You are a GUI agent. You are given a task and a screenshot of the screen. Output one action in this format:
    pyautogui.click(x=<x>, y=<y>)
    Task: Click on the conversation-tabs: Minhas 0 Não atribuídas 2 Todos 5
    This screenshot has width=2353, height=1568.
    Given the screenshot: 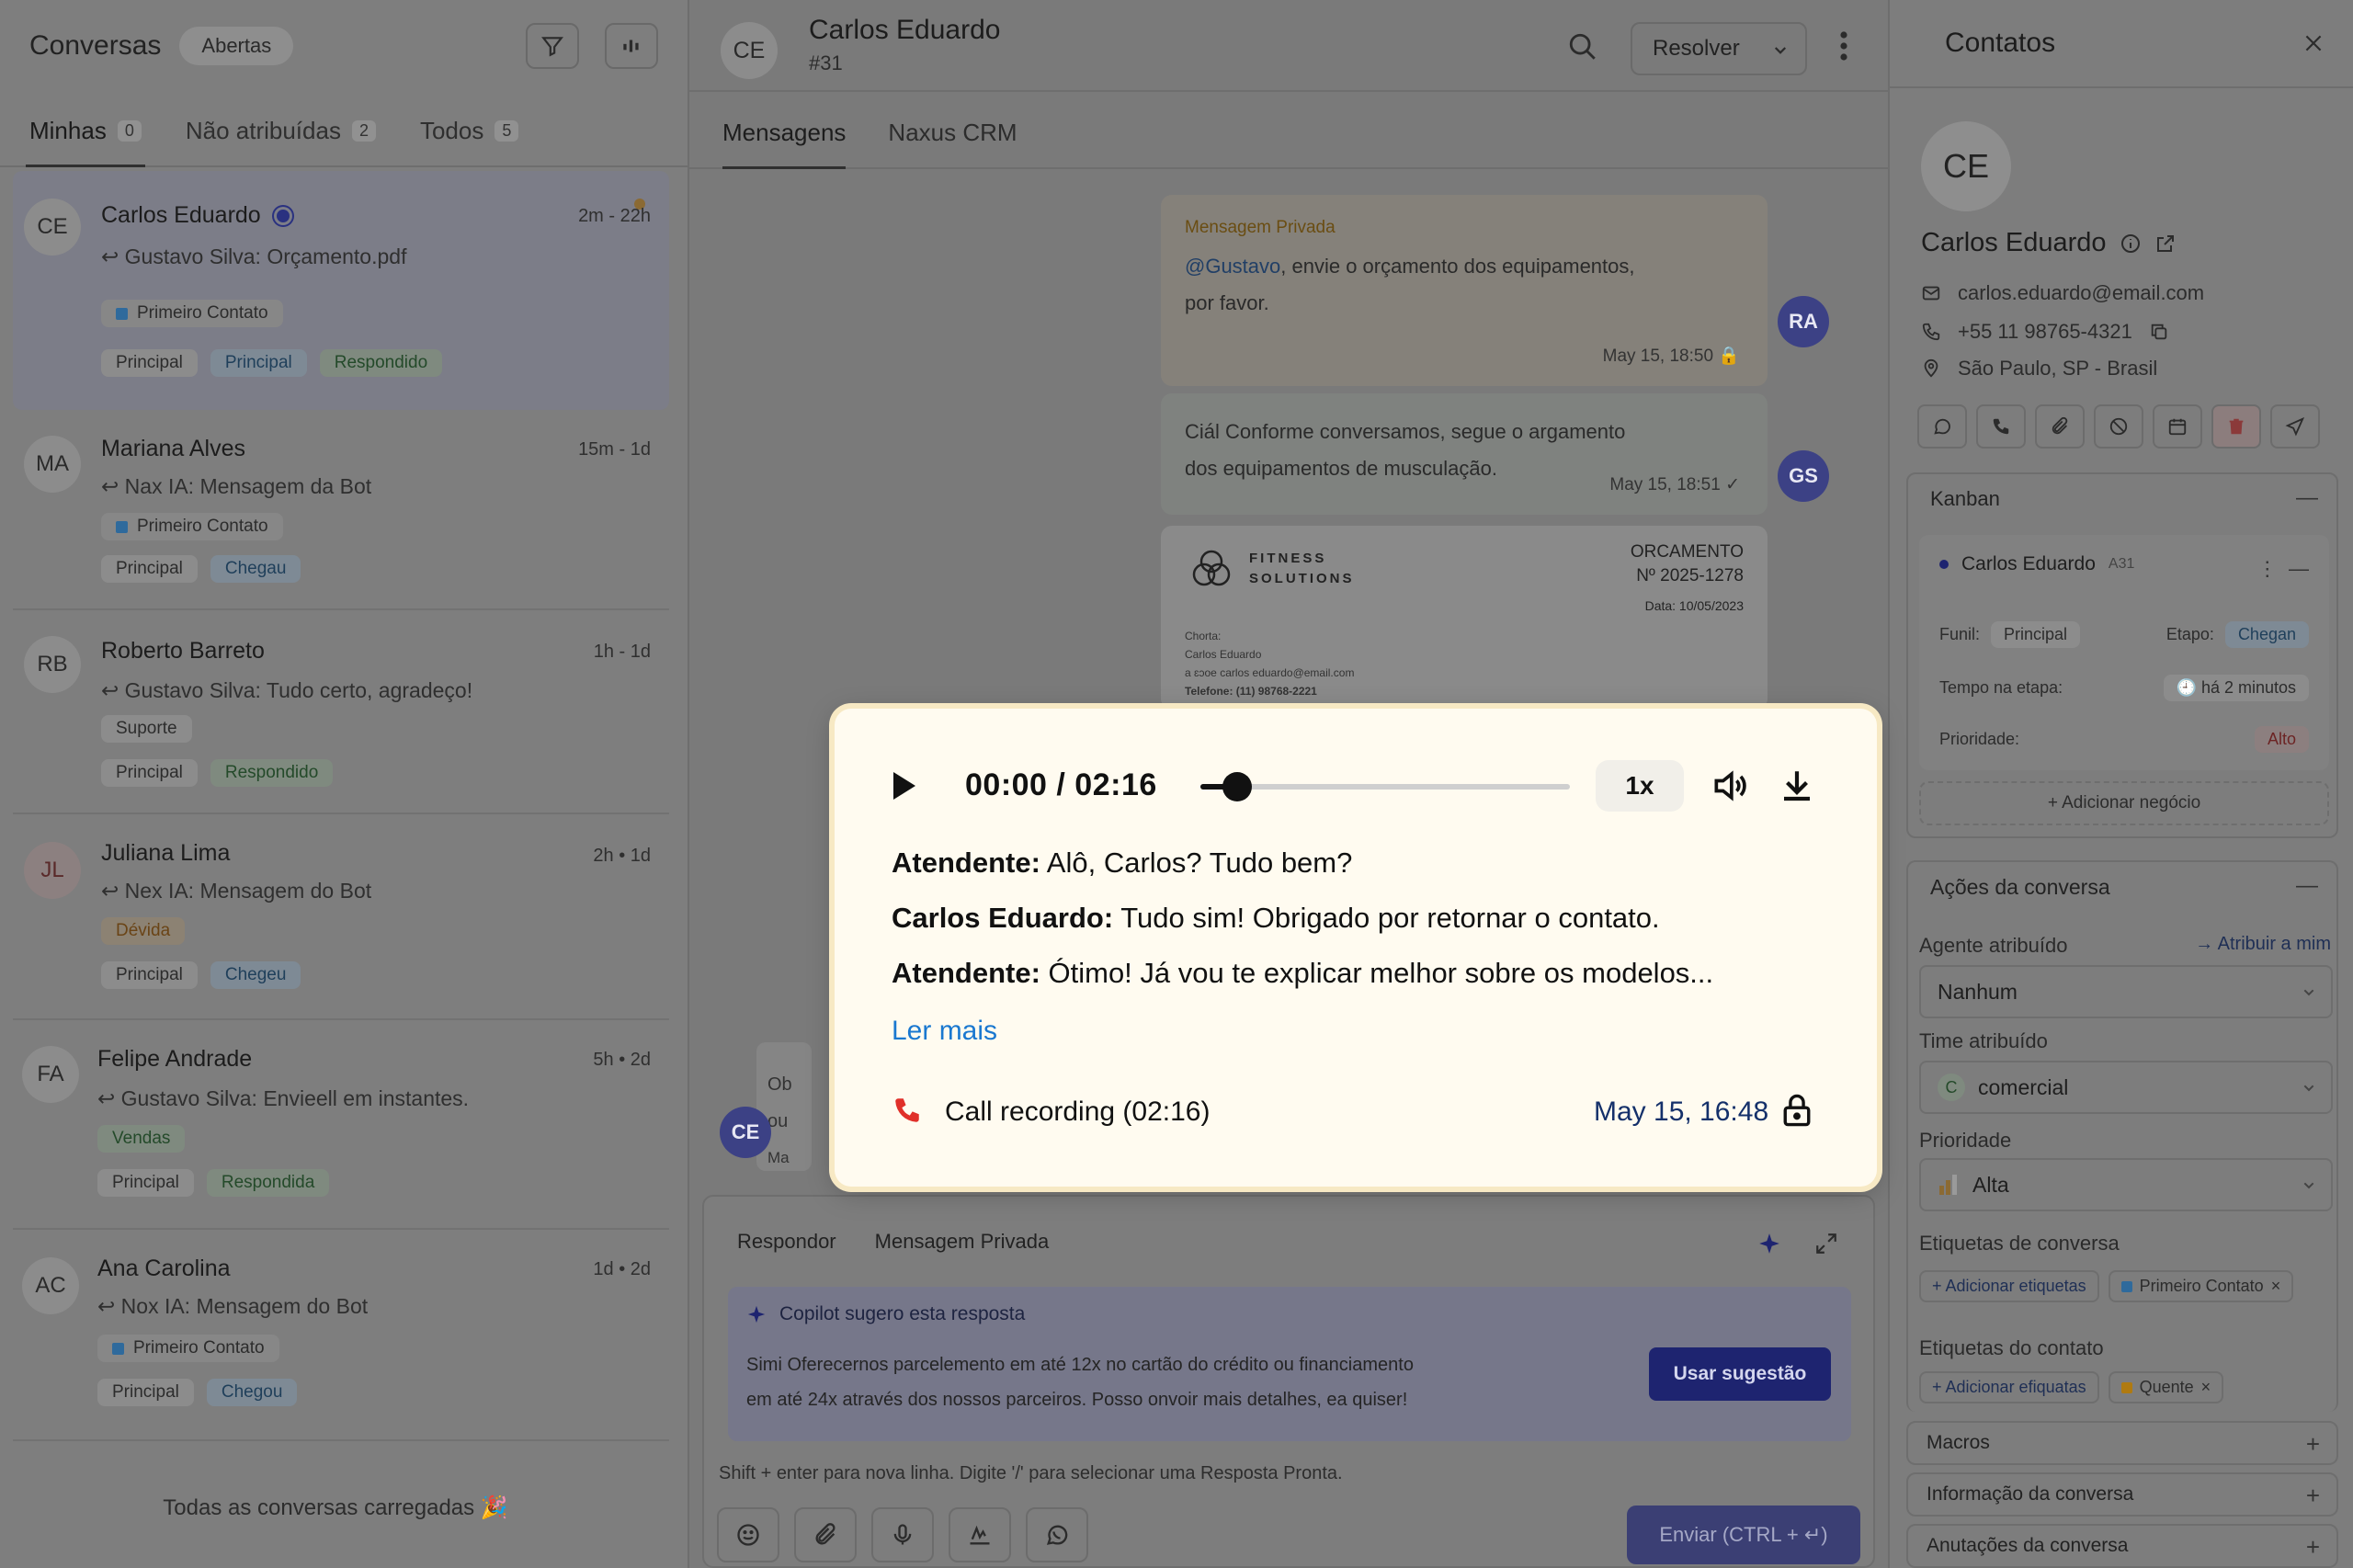 What is the action you would take?
    pyautogui.click(x=344, y=129)
    